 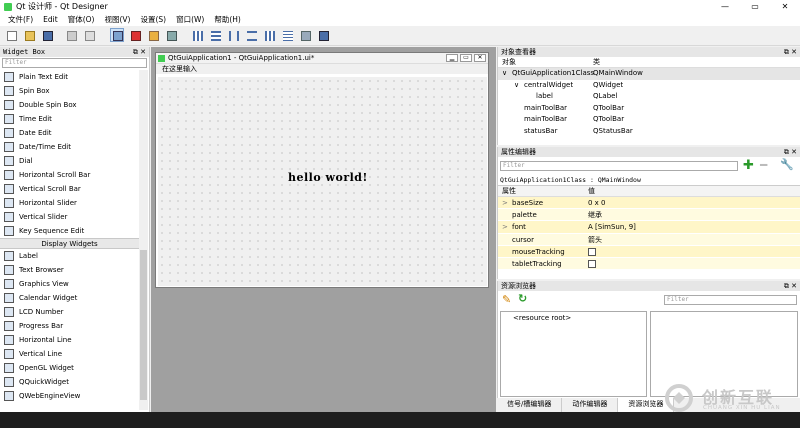 I want to click on layout-horizontal-button, so click(x=197, y=35).